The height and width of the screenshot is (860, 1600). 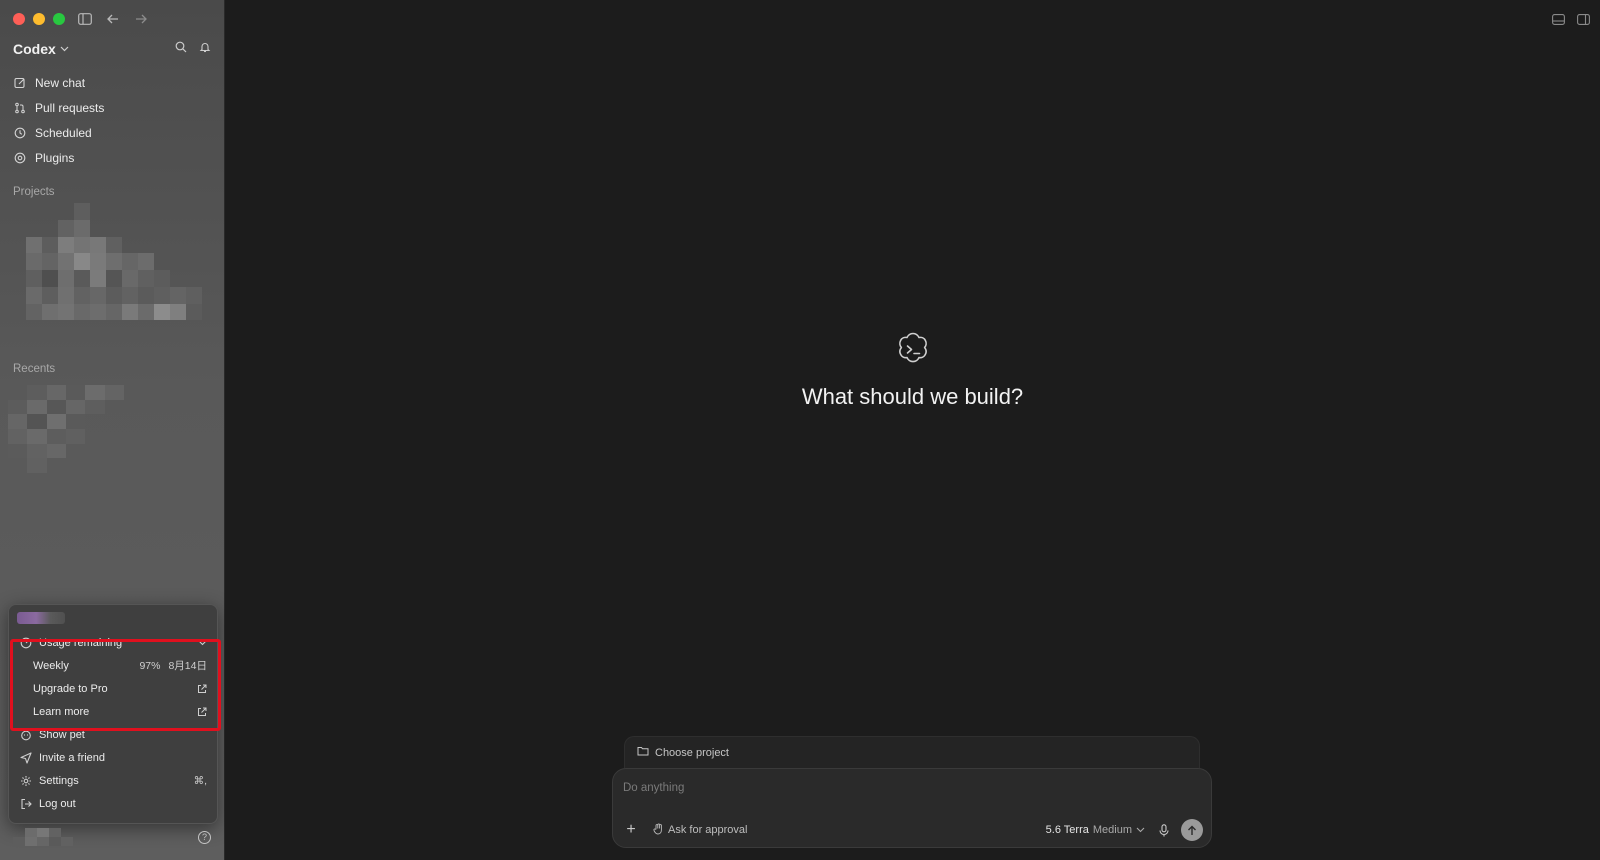 What do you see at coordinates (20, 108) in the screenshot?
I see `pull-request-icon` at bounding box center [20, 108].